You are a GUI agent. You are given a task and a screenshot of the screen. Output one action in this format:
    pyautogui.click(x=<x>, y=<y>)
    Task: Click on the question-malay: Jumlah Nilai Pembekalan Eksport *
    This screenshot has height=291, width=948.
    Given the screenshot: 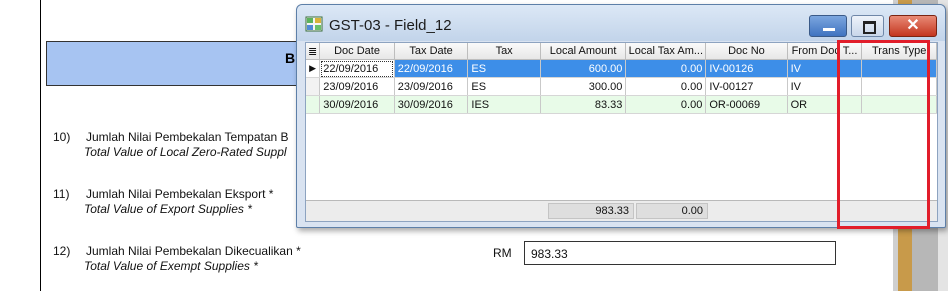 What is the action you would take?
    pyautogui.click(x=180, y=194)
    